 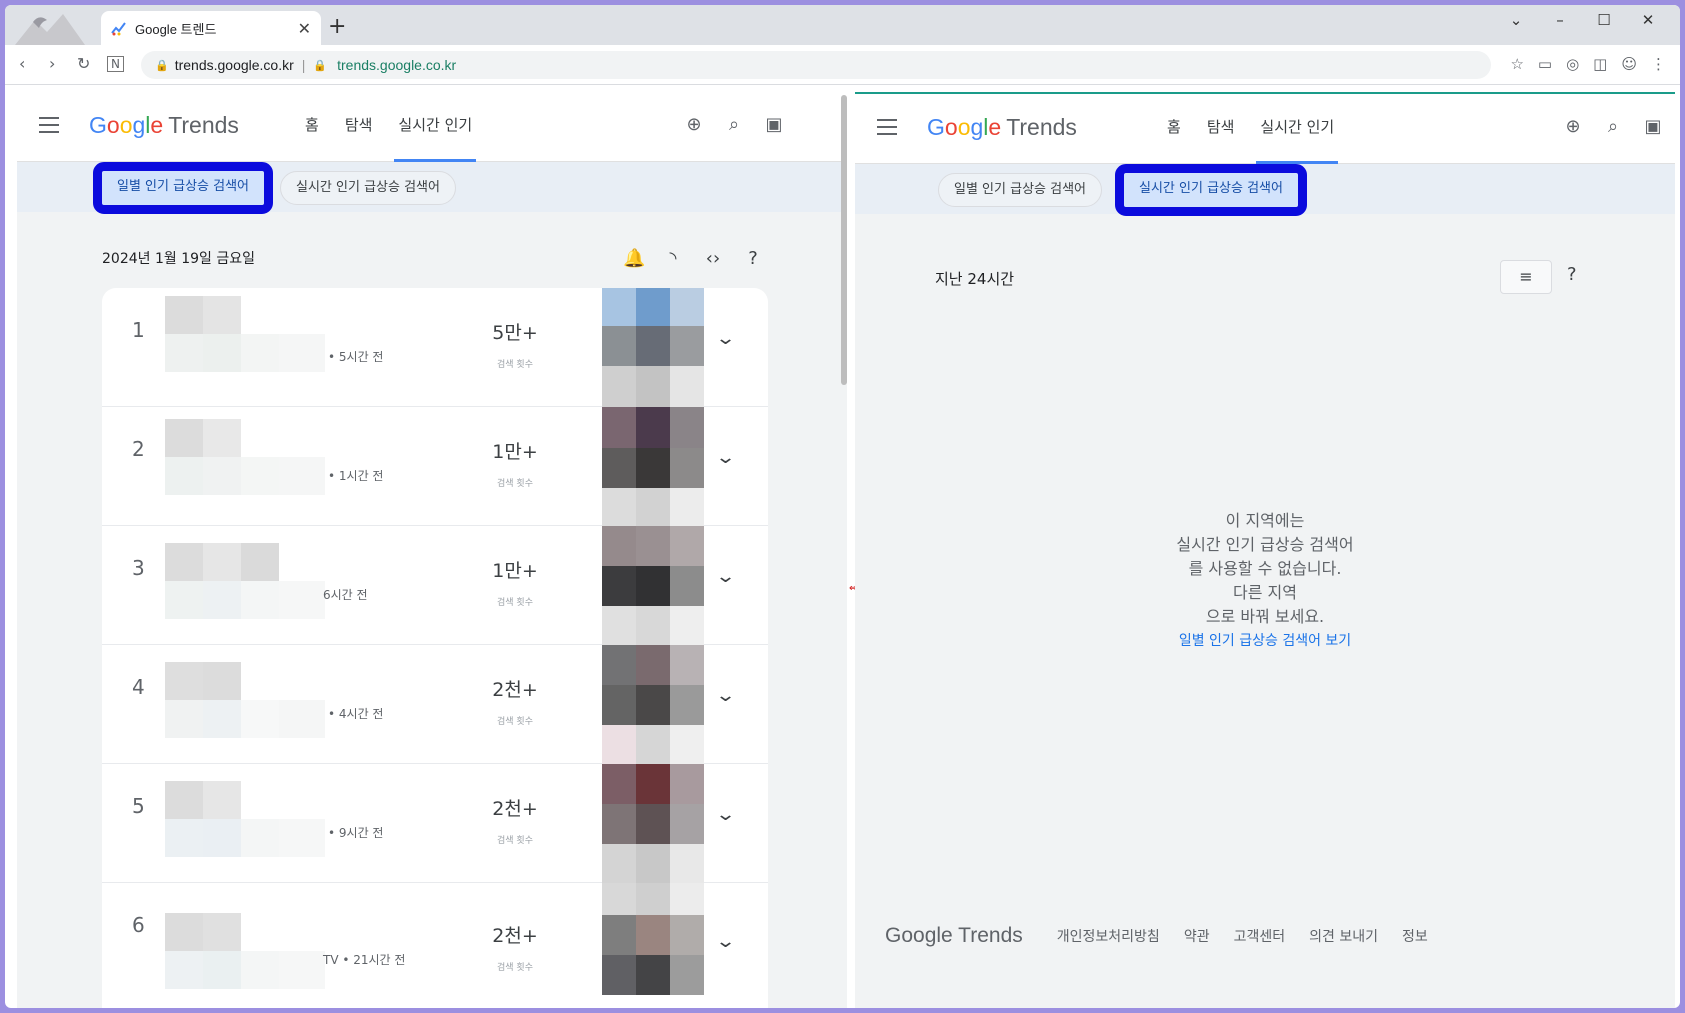 What do you see at coordinates (118, 29) in the screenshot?
I see `trends-favicon-icon` at bounding box center [118, 29].